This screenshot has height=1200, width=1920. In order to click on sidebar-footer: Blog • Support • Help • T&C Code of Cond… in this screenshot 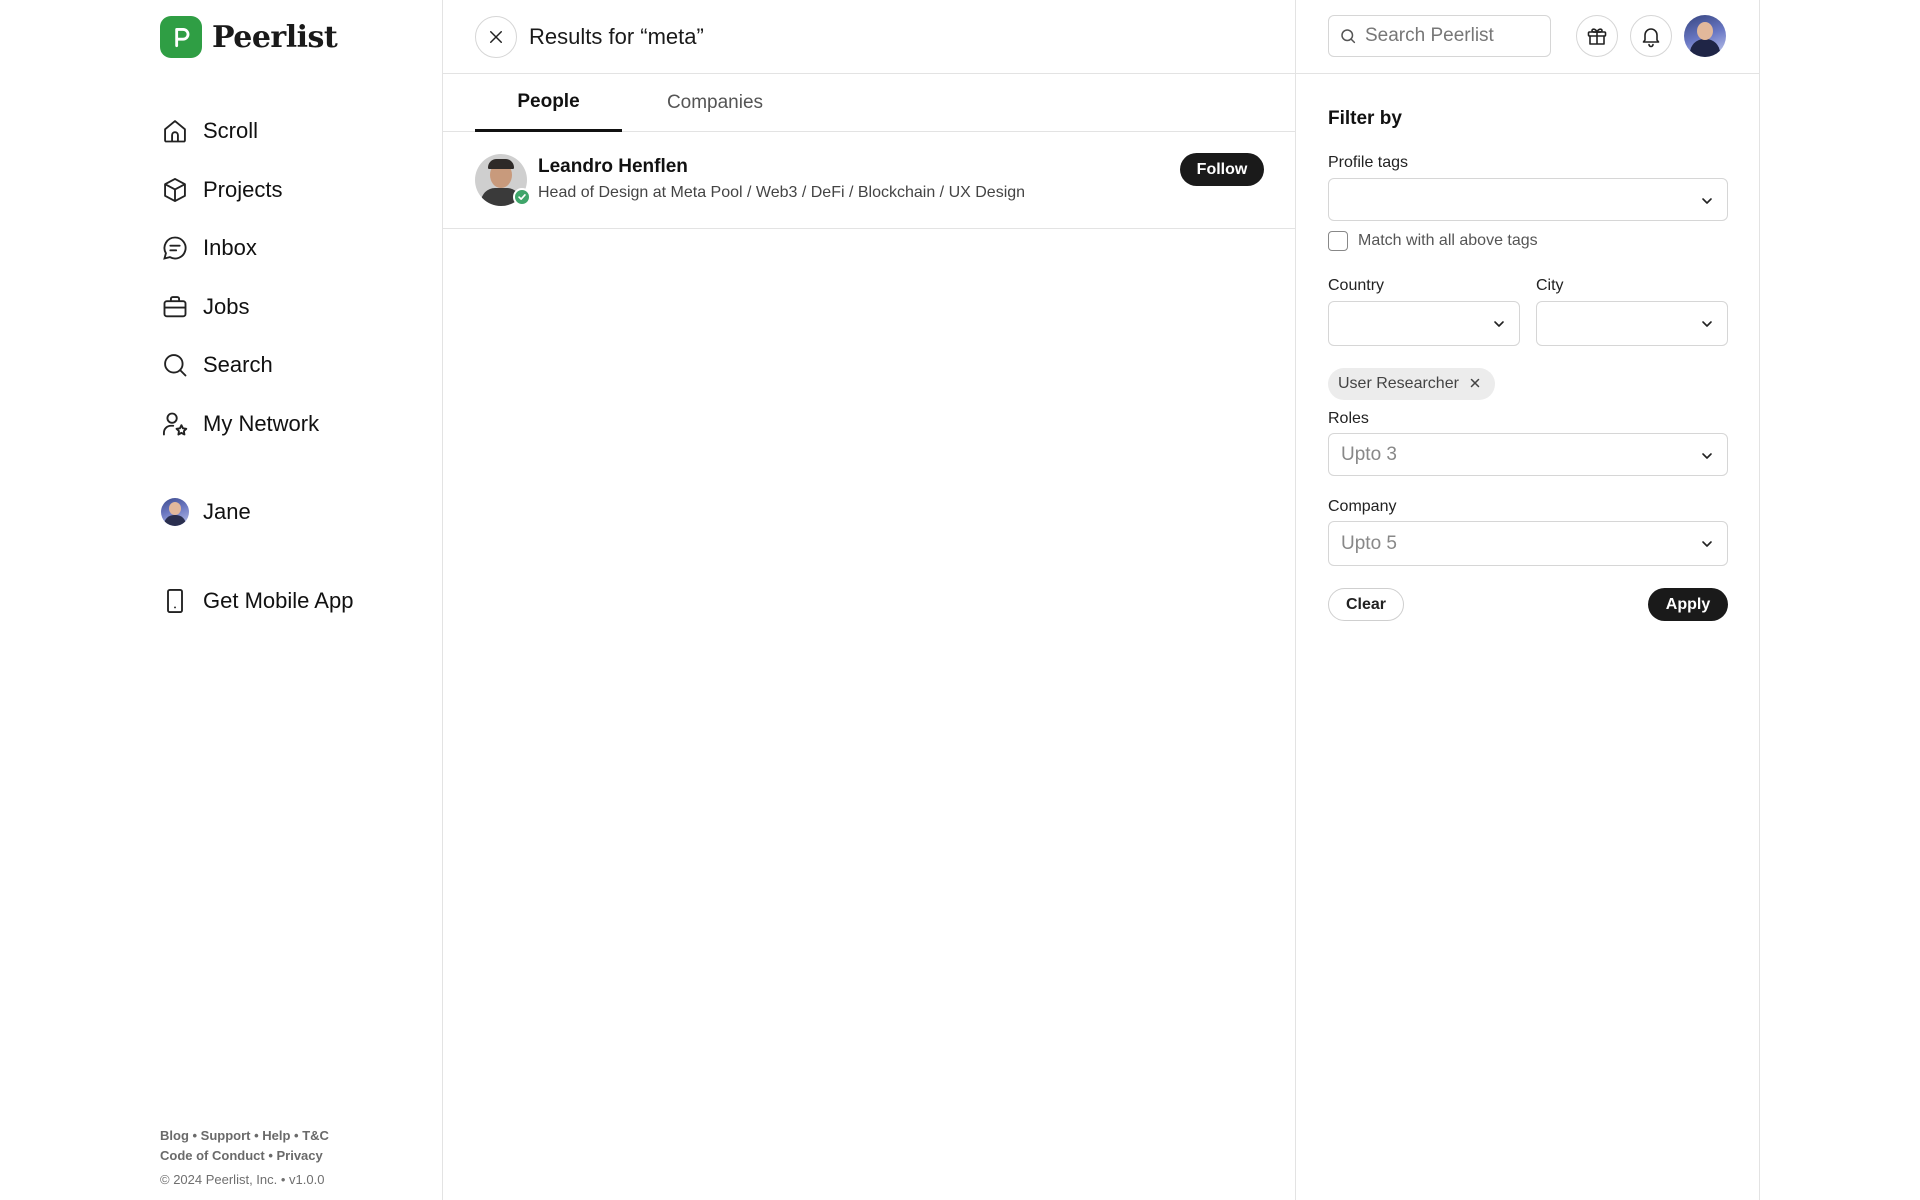, I will do `click(244, 1156)`.